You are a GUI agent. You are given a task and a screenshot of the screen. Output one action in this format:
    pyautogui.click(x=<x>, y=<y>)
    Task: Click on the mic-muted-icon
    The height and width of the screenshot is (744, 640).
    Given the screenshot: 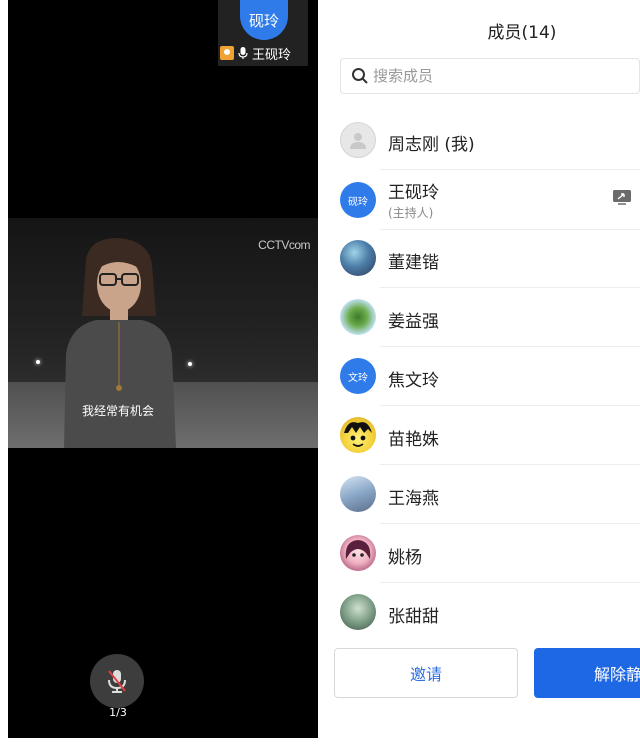 What is the action you would take?
    pyautogui.click(x=117, y=681)
    